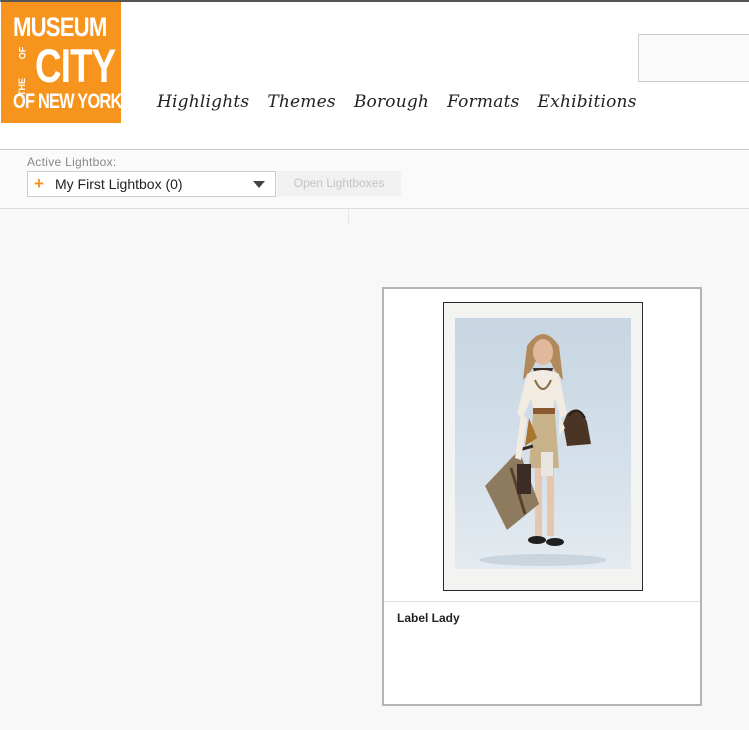 The image size is (749, 730). I want to click on result-title: Label Lady, so click(428, 618).